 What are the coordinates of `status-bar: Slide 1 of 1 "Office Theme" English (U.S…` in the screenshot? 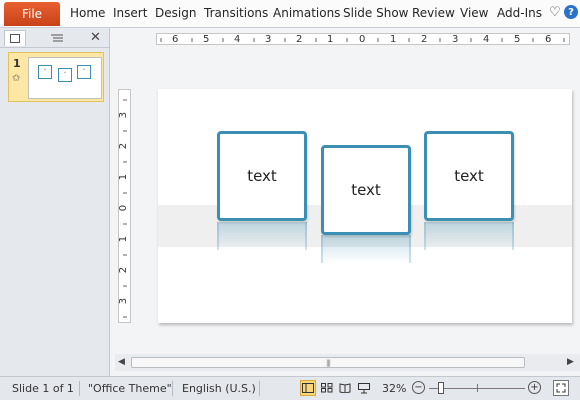 It's located at (290, 388).